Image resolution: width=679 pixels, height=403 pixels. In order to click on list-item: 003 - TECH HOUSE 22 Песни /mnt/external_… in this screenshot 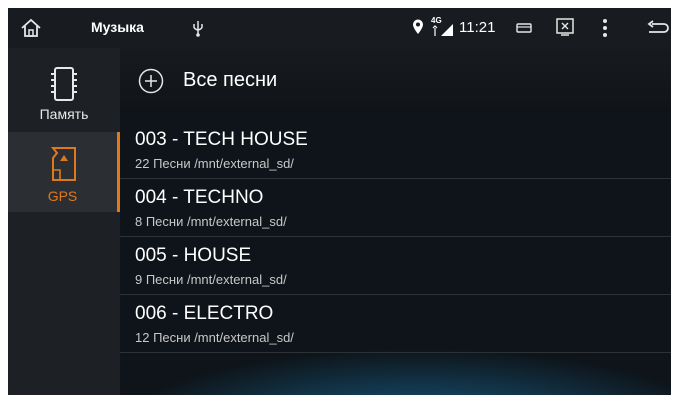, I will do `click(395, 150)`.